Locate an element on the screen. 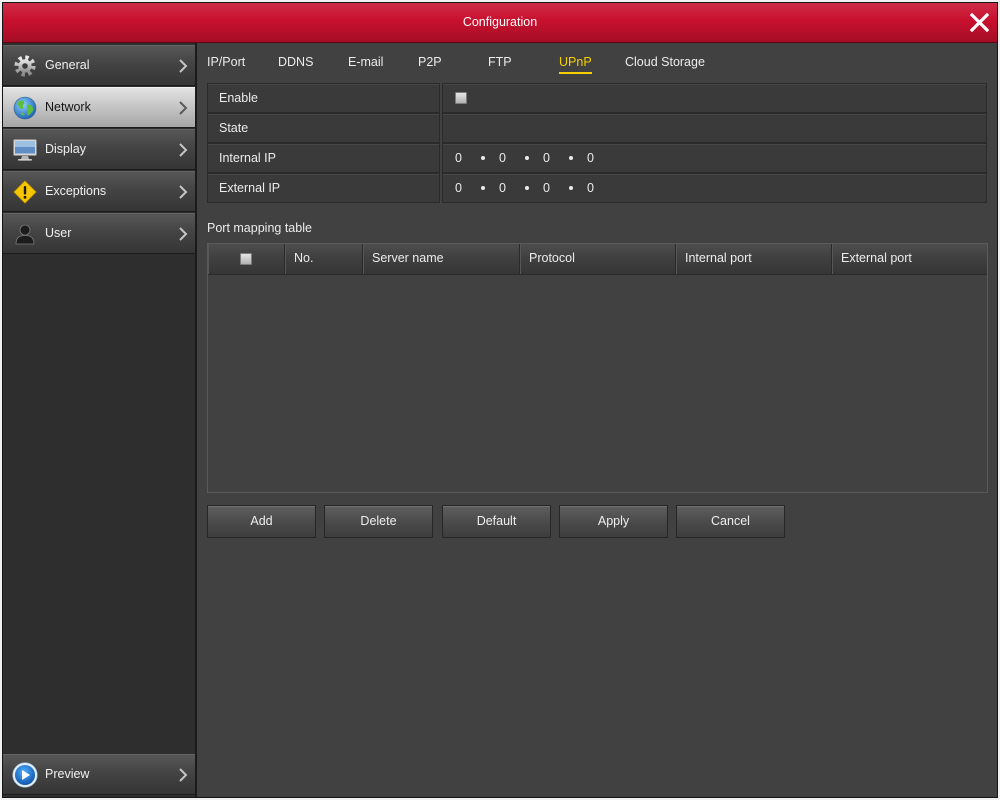  gear-icon is located at coordinates (25, 66).